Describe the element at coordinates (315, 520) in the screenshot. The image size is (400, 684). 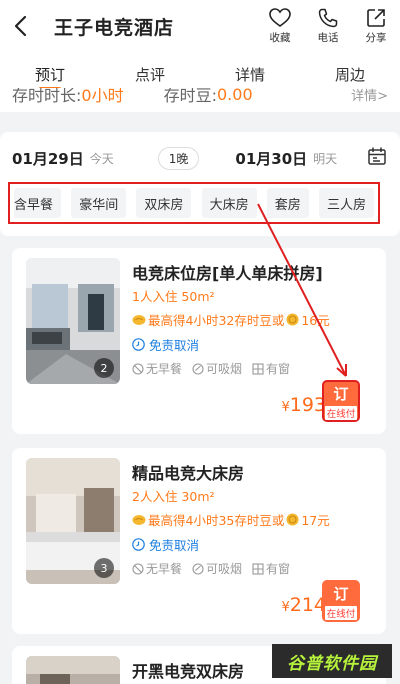
I see `reward-promo-value: 17元` at that location.